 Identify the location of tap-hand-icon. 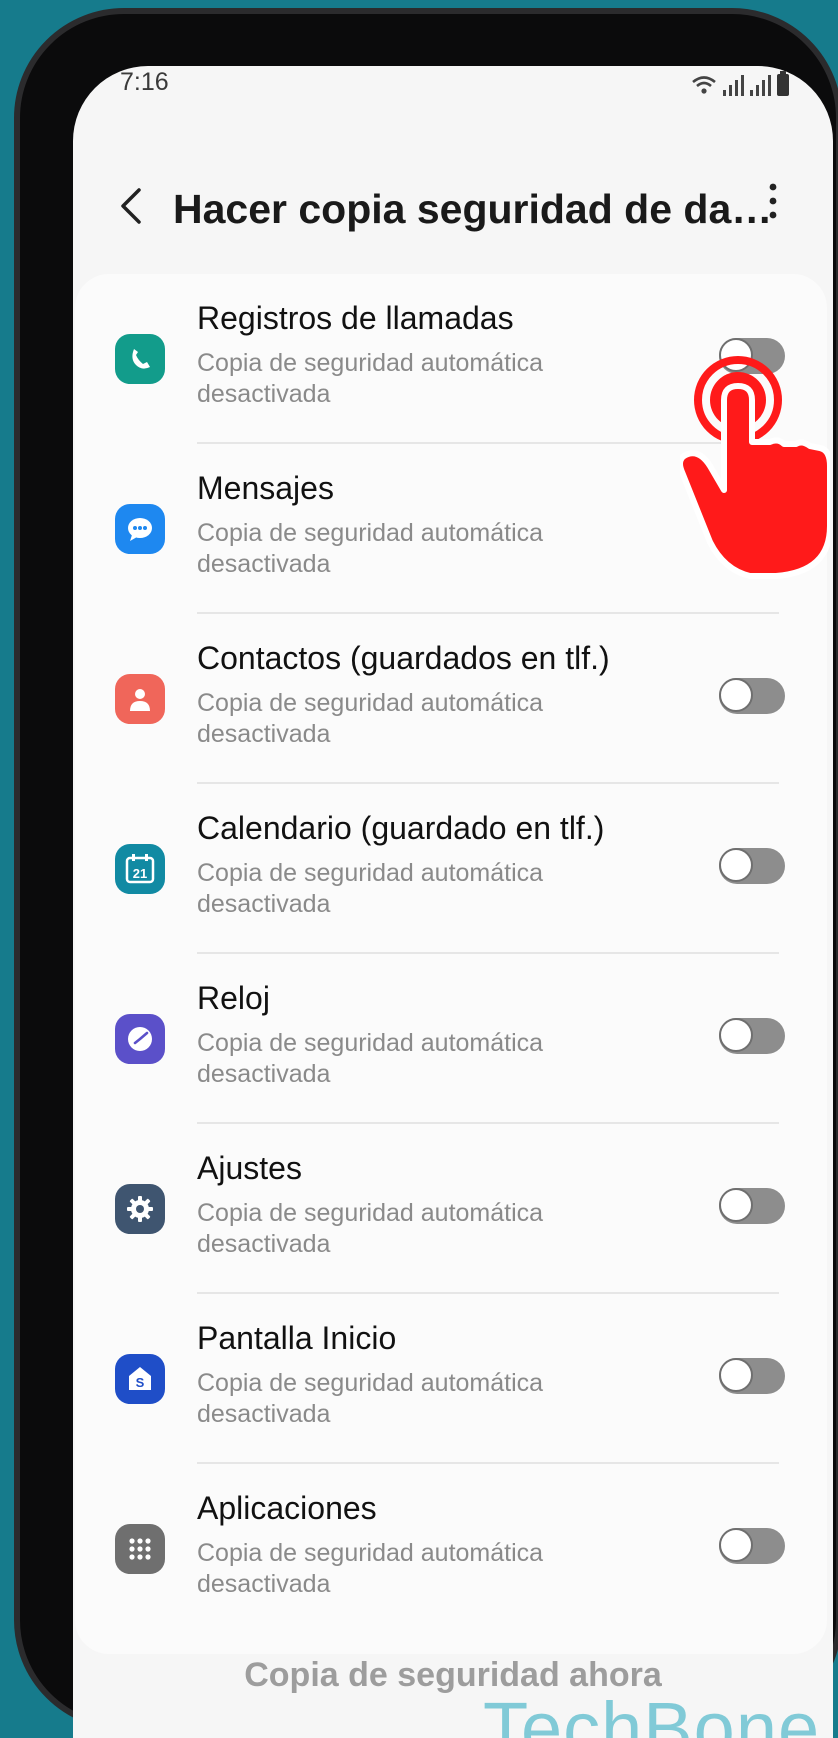
(755, 467).